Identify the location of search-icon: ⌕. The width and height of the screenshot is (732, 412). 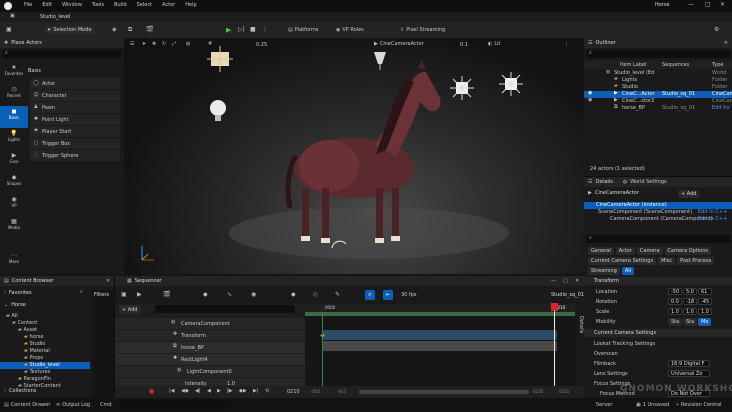
(81, 292).